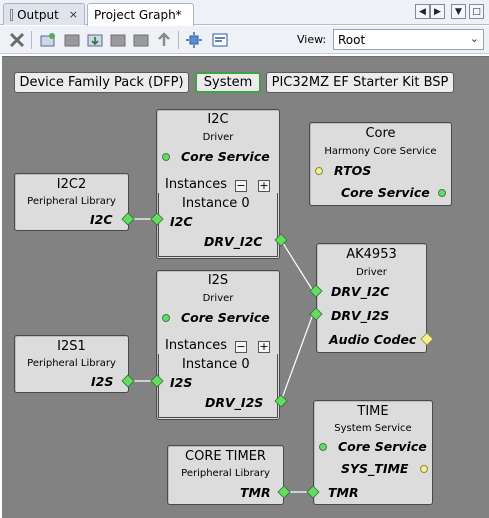 The width and height of the screenshot is (489, 518). Describe the element at coordinates (48, 40) in the screenshot. I see `add-component-icon` at that location.